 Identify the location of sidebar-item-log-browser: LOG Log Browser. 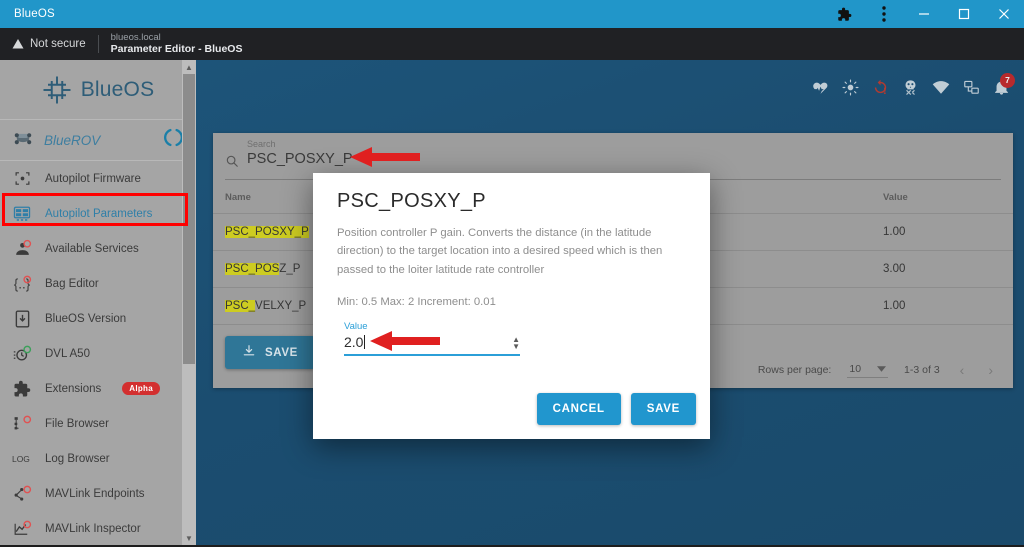
(98, 458).